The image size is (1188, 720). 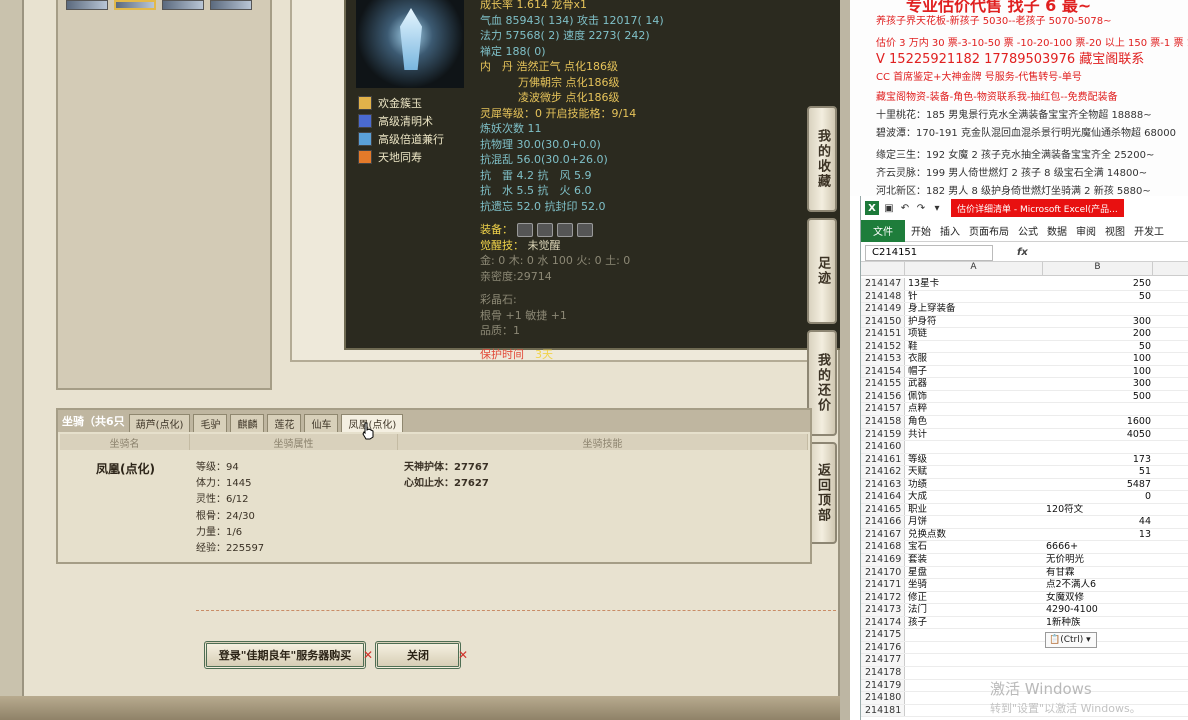 What do you see at coordinates (974, 522) in the screenshot?
I see `cell-a: 月饼` at bounding box center [974, 522].